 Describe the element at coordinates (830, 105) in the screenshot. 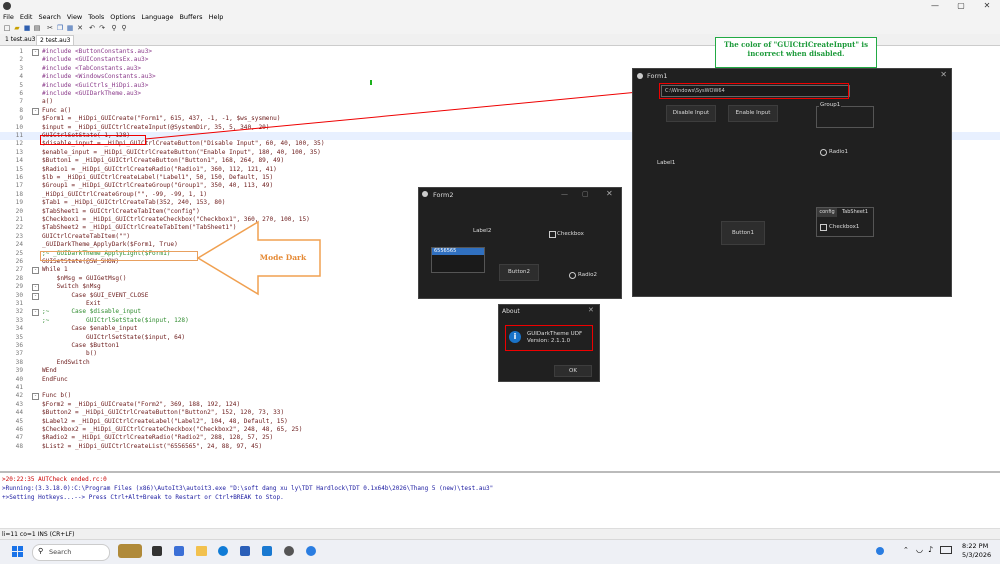

I see `group1-label: Group1` at that location.